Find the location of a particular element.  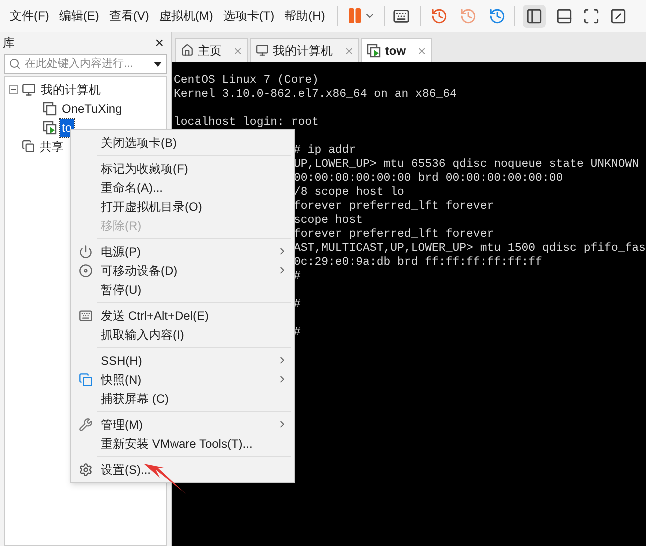

tab: tow × is located at coordinates (396, 50).